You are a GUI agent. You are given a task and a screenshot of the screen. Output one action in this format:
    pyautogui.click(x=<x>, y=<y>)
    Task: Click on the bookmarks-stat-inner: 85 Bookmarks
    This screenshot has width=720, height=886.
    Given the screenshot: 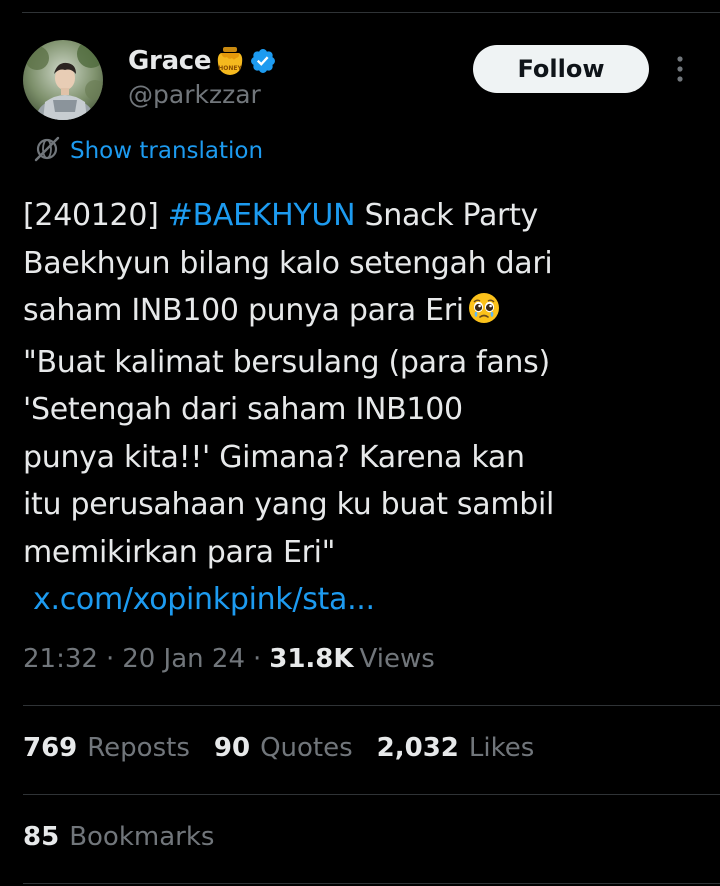 What is the action you would take?
    pyautogui.click(x=118, y=837)
    